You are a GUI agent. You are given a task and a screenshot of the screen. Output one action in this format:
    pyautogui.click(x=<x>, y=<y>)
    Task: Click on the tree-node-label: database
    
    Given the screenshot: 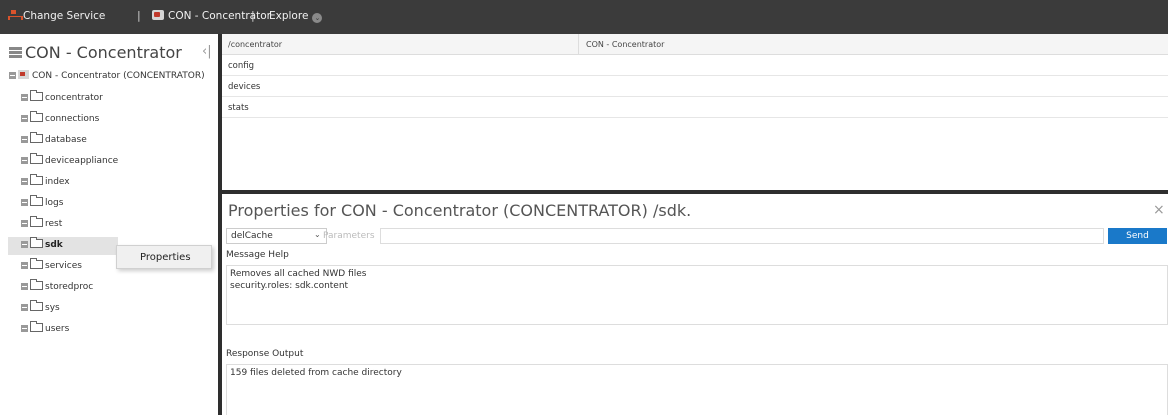 What is the action you would take?
    pyautogui.click(x=66, y=140)
    